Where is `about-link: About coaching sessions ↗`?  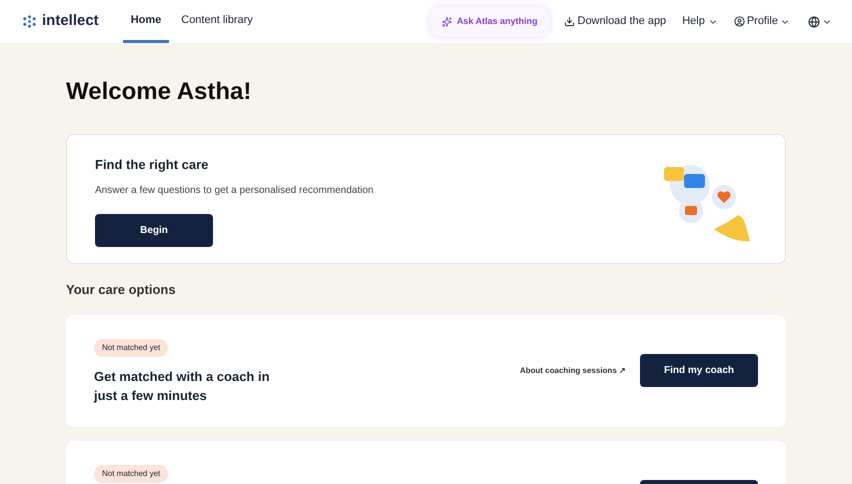
about-link: About coaching sessions ↗ is located at coordinates (573, 395).